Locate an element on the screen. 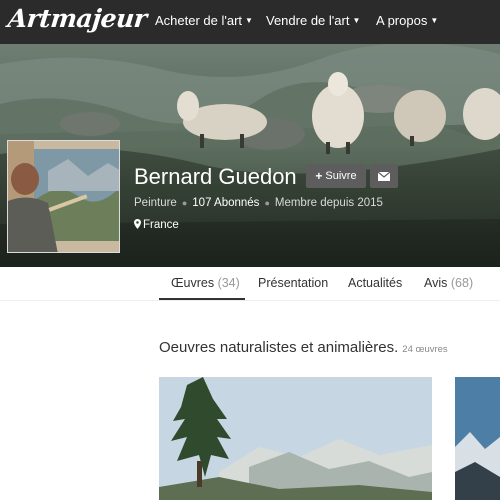 Image resolution: width=500 pixels, height=500 pixels. artist-avatar is located at coordinates (63, 196).